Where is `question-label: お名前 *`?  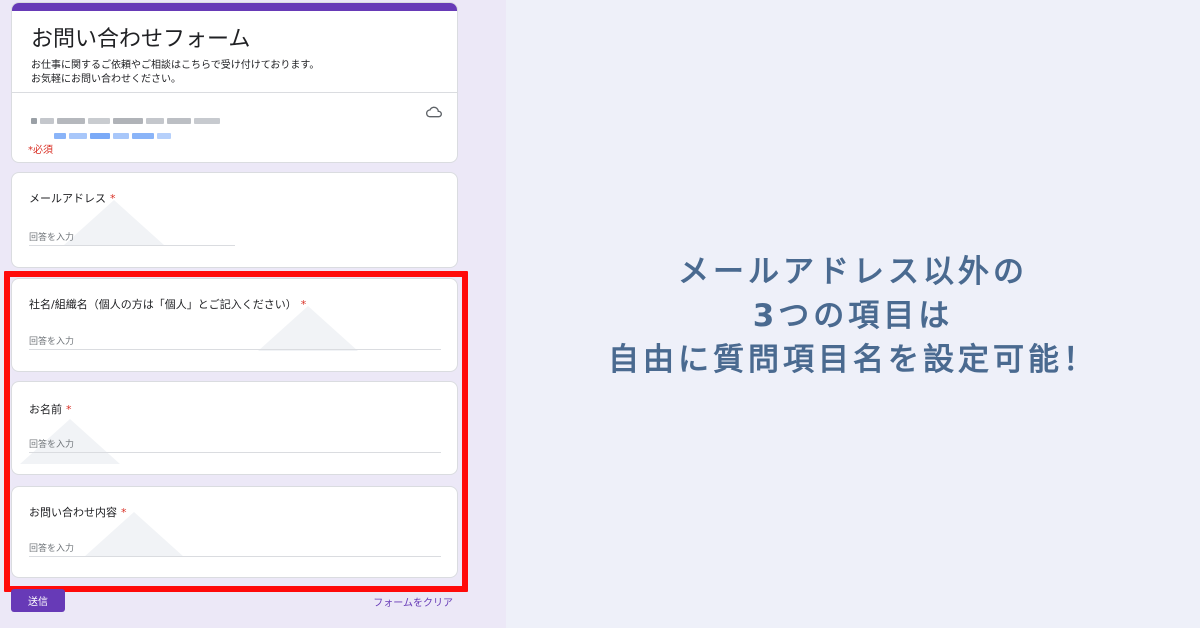 question-label: お名前 * is located at coordinates (50, 409).